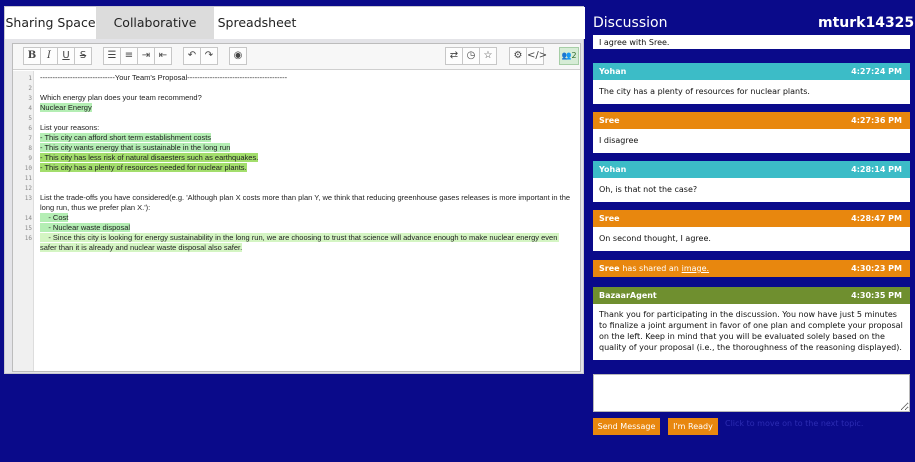 The width and height of the screenshot is (915, 462). Describe the element at coordinates (628, 295) in the screenshot. I see `message-author: BazaarAgent` at that location.